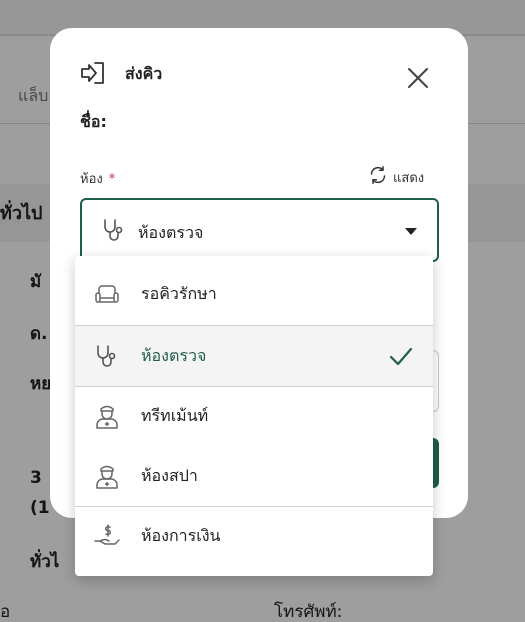  What do you see at coordinates (112, 179) in the screenshot?
I see `required-asterisk: *` at bounding box center [112, 179].